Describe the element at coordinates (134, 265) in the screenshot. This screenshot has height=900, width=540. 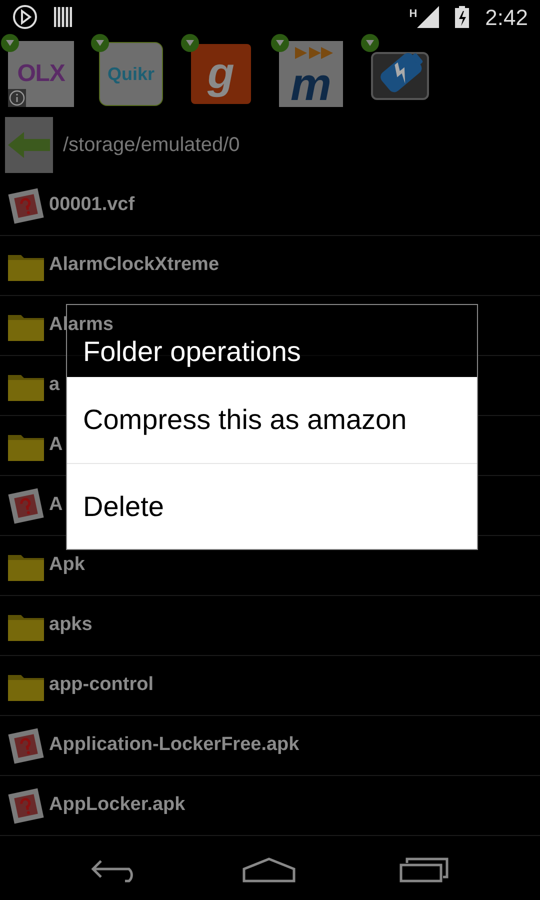
I see `file-name: AlarmClockXtreme` at that location.